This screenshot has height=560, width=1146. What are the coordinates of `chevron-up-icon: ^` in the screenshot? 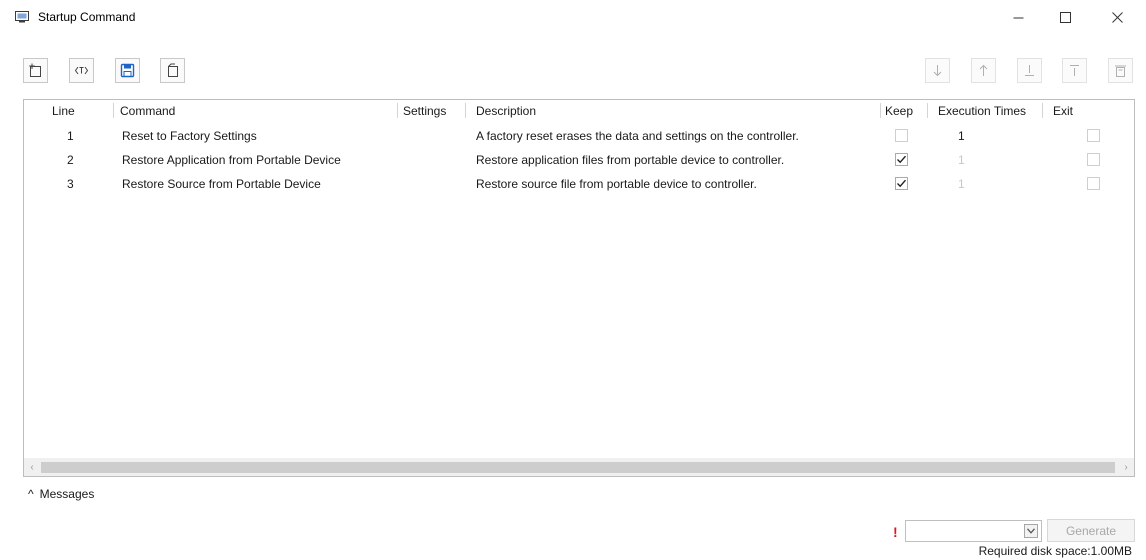 It's located at (31, 494).